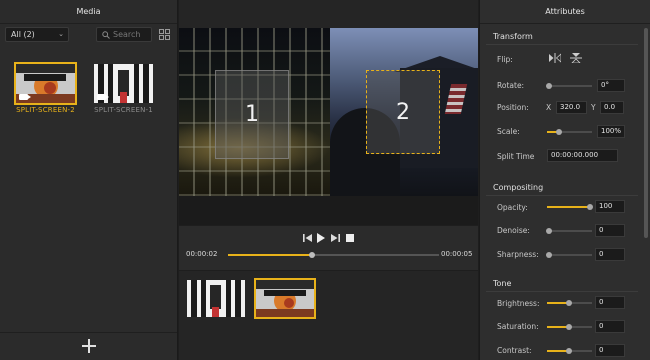 This screenshot has width=650, height=360. I want to click on sharpness-slider-handle, so click(549, 255).